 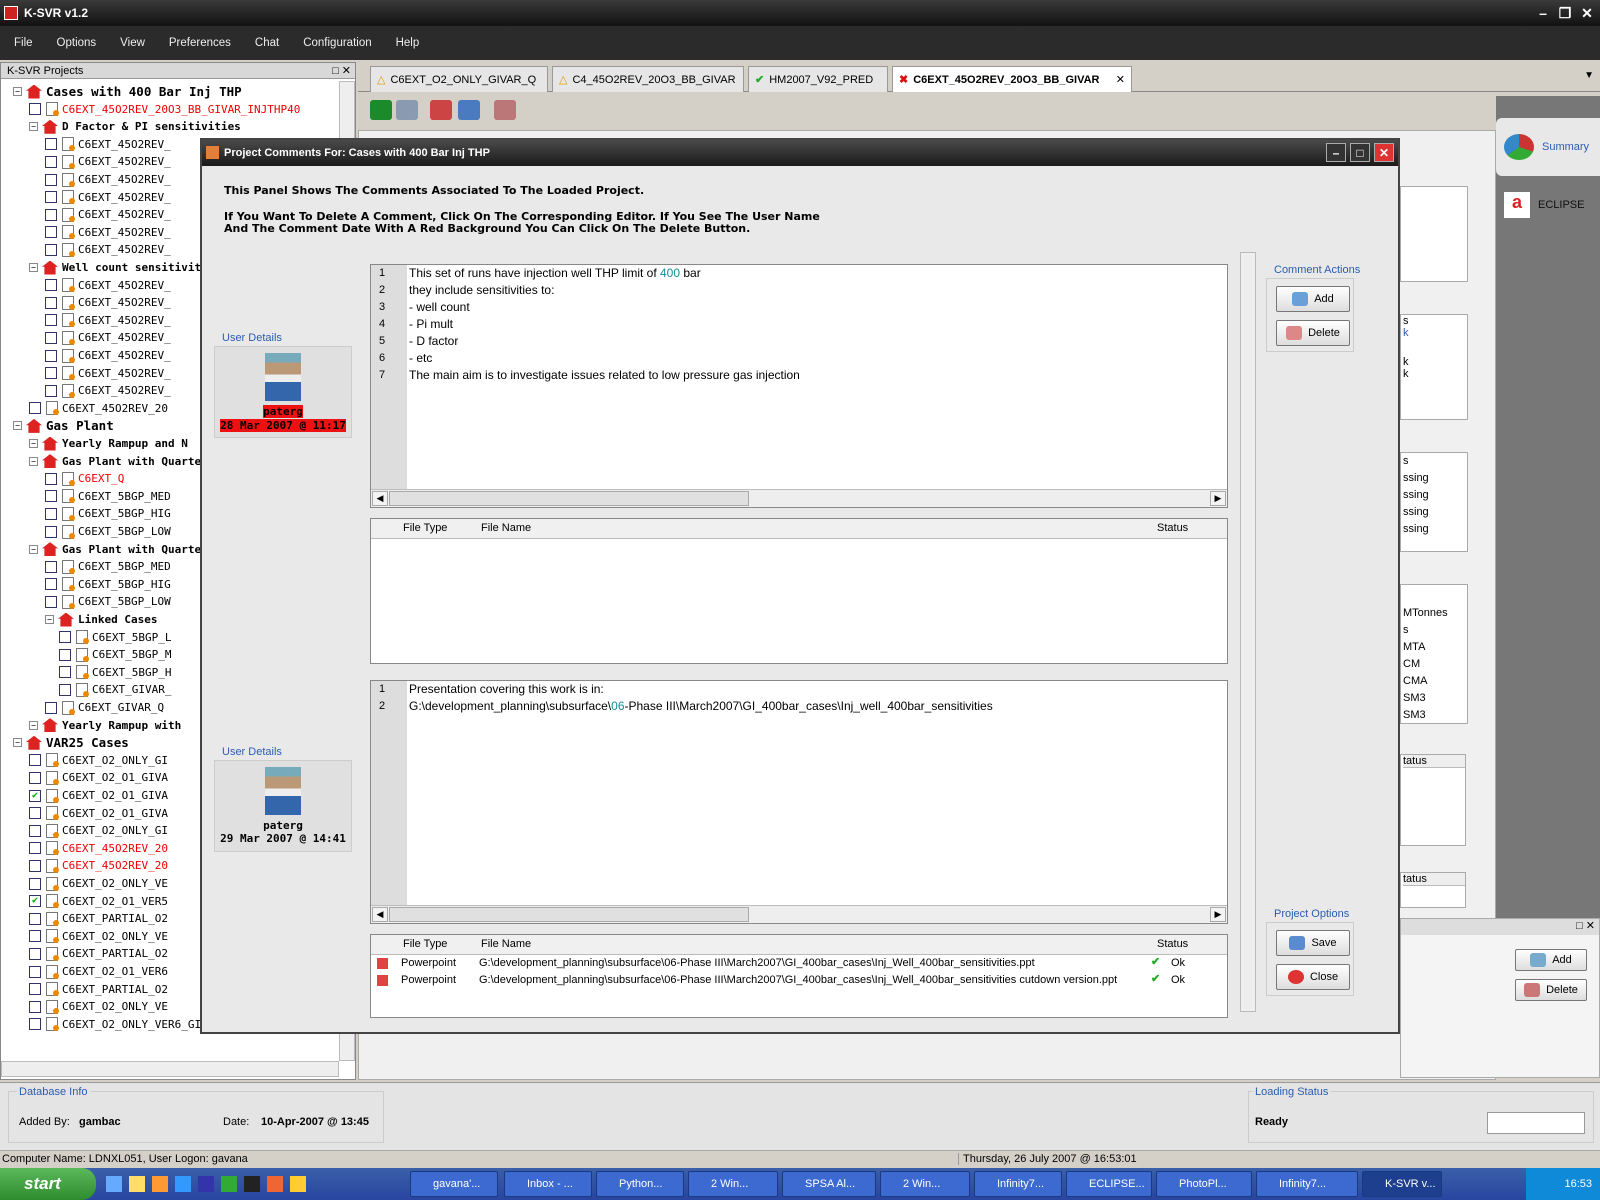 I want to click on tree-item: C6EXT_45O2REV_20, so click(x=98, y=848).